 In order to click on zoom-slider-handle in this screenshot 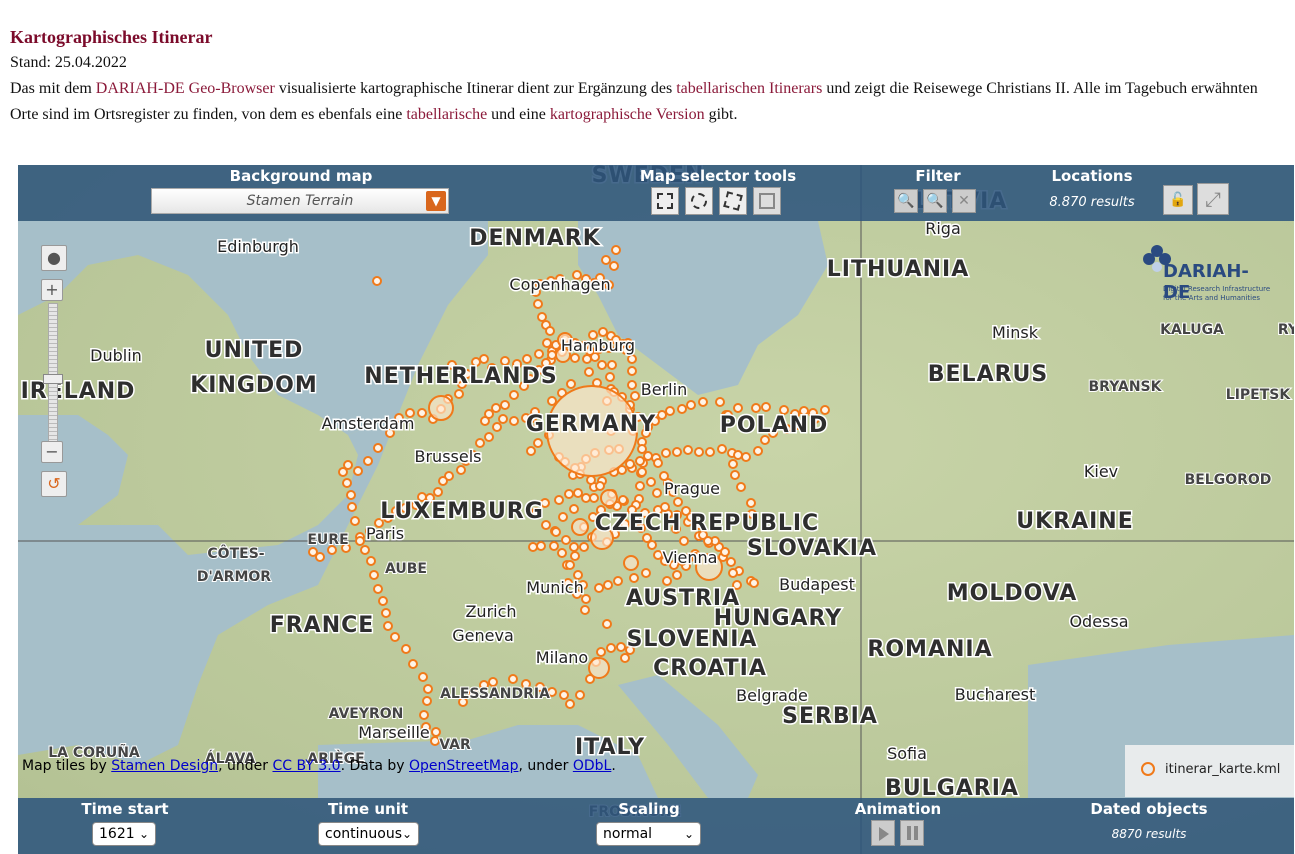, I will do `click(53, 379)`.